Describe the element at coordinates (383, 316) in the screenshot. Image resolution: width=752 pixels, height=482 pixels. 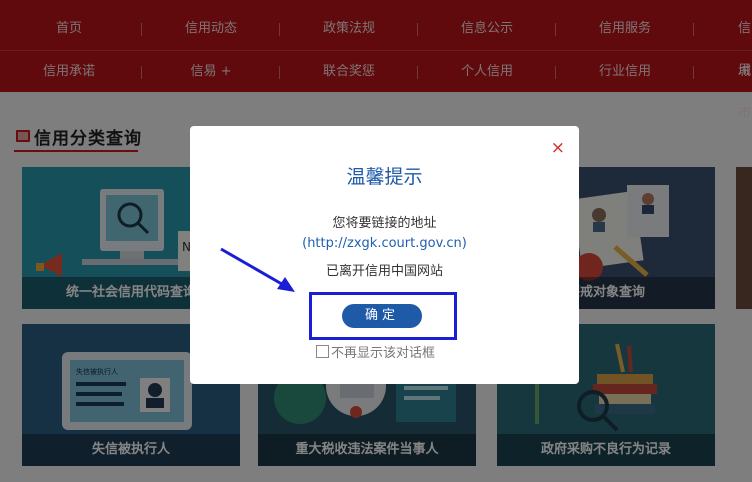
I see `highlight-frame` at that location.